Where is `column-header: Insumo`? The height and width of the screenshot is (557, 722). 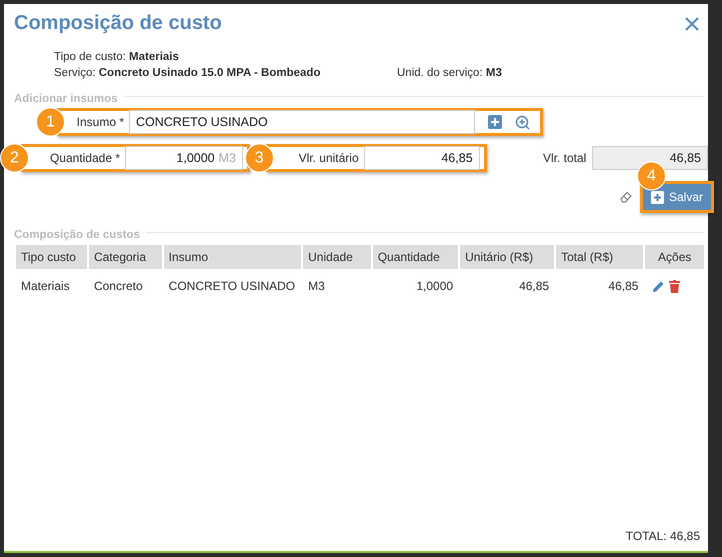
column-header: Insumo is located at coordinates (233, 257).